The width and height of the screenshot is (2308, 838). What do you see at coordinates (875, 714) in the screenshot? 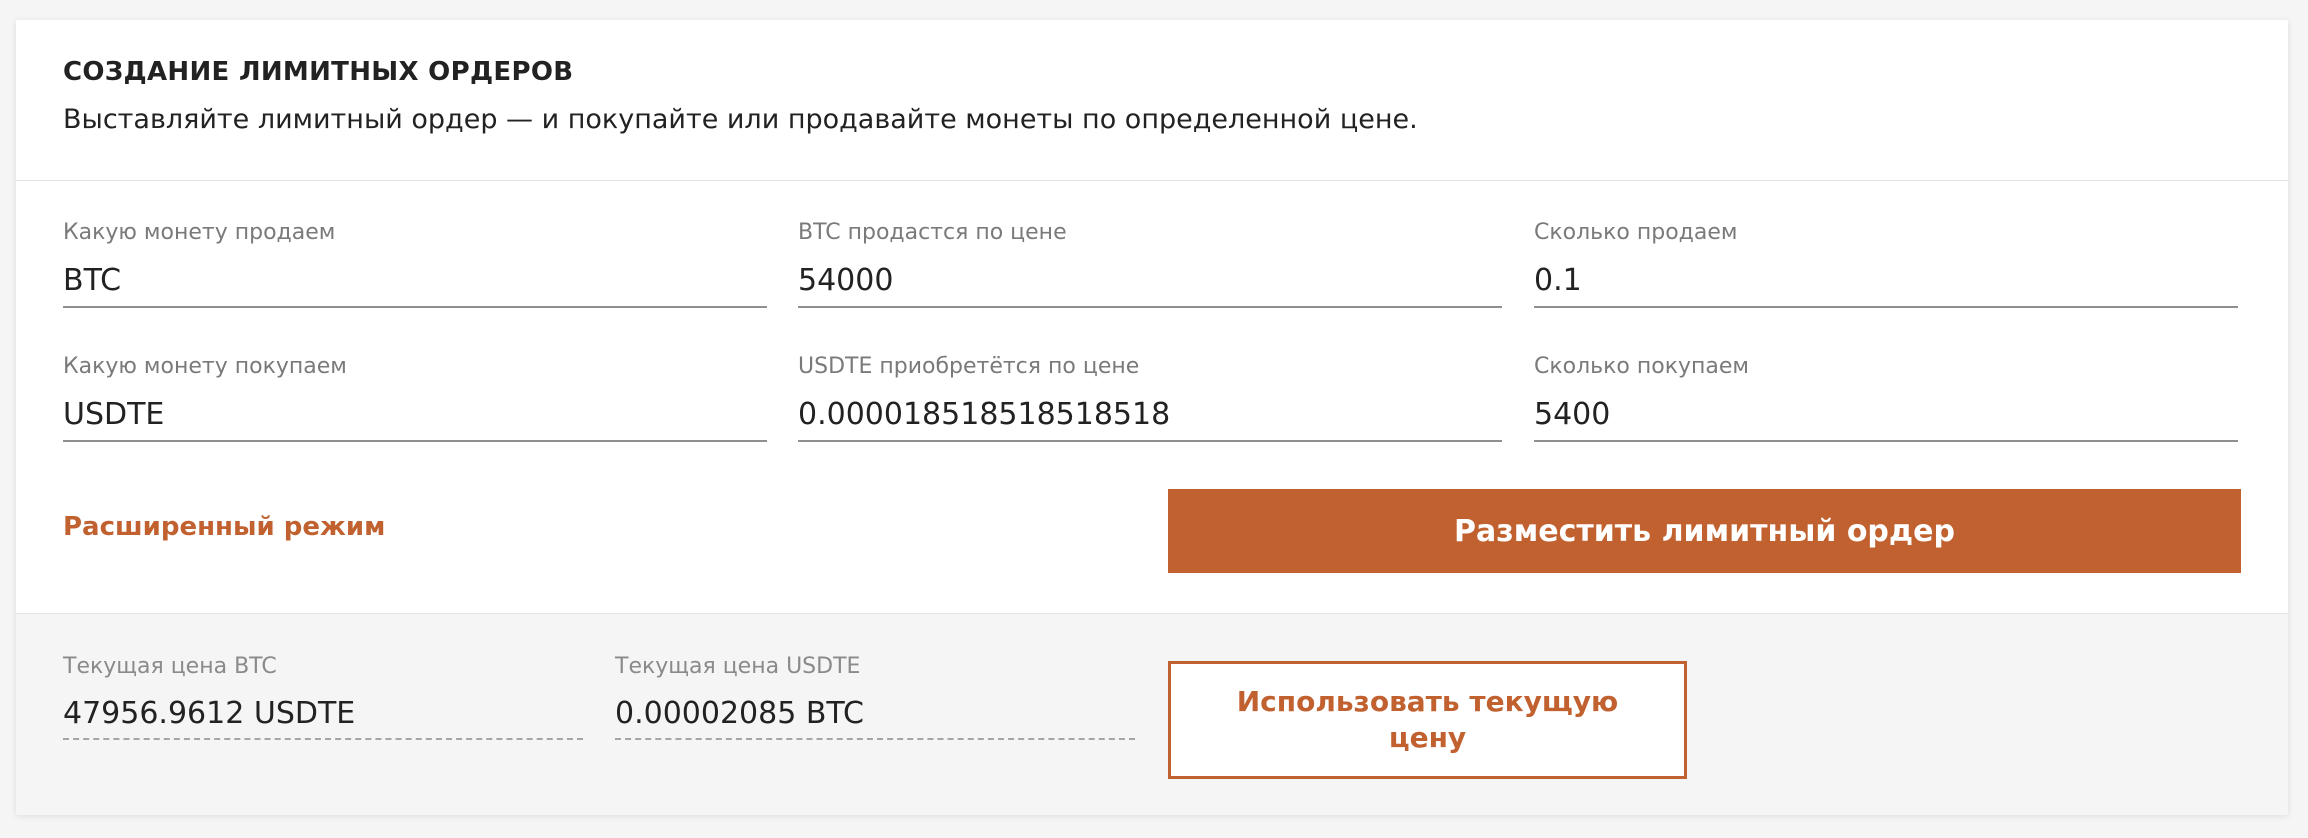
I see `current-price-usdte-value: 0.00002085 BTC` at bounding box center [875, 714].